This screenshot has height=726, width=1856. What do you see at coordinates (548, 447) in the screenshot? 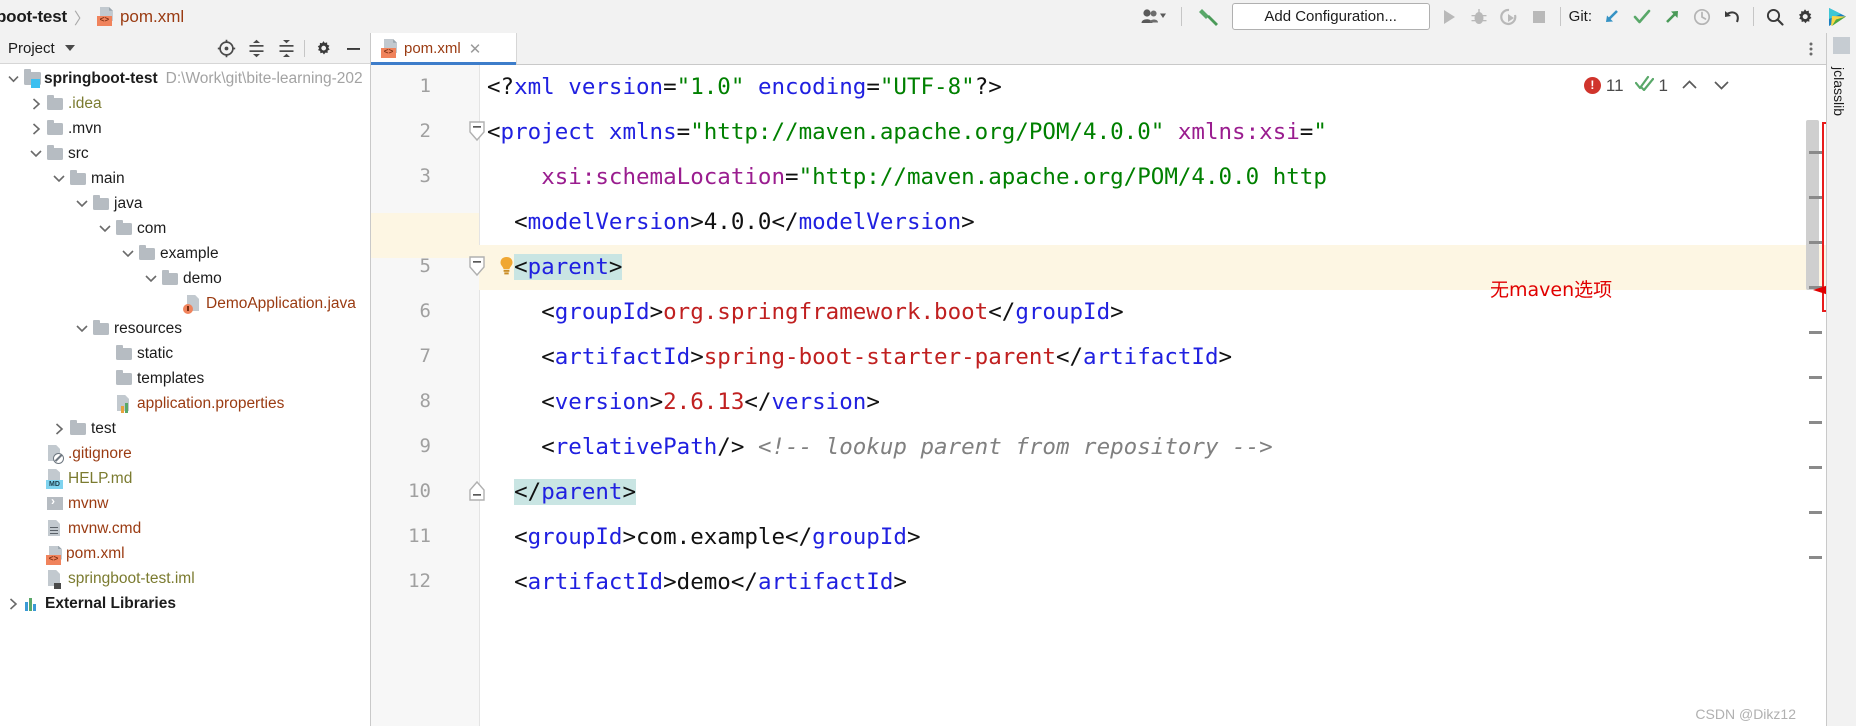
I see `code-token: <` at bounding box center [548, 447].